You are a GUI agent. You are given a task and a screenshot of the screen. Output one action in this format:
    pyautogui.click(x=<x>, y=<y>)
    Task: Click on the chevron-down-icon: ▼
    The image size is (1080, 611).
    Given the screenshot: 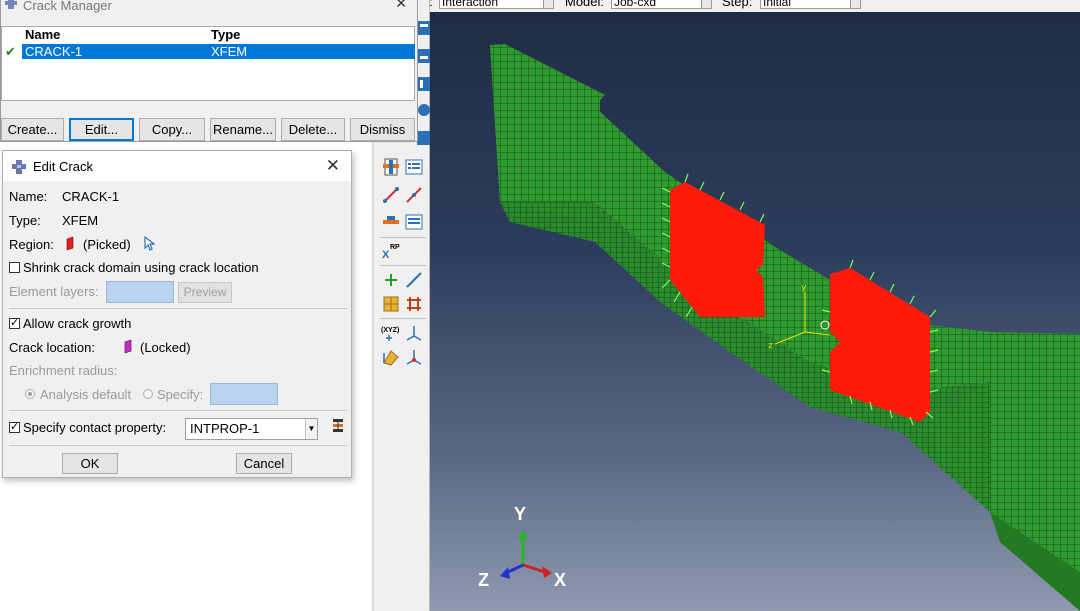 What is the action you would take?
    pyautogui.click(x=311, y=429)
    